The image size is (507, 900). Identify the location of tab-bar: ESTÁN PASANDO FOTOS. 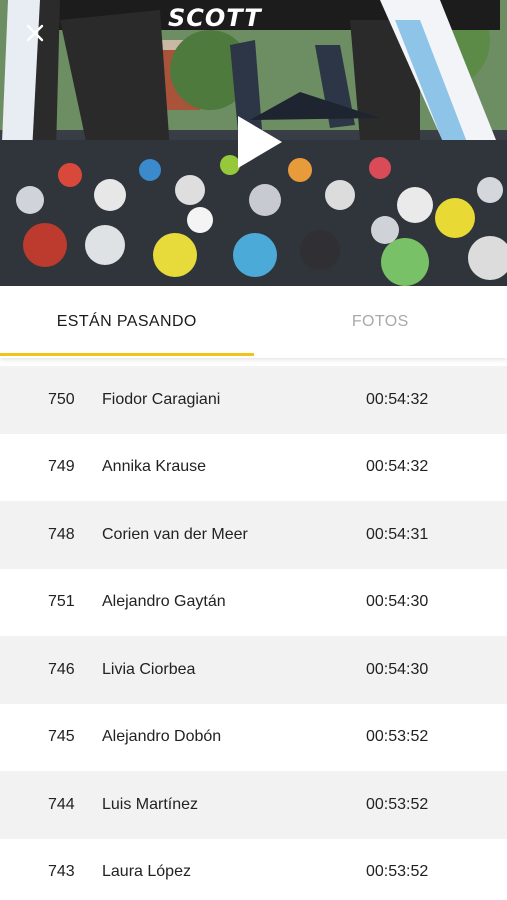
(253, 322).